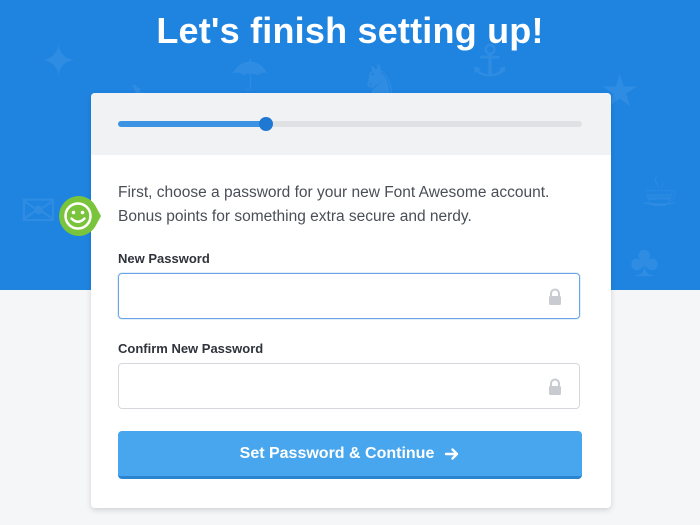  I want to click on new-password-input, so click(349, 296).